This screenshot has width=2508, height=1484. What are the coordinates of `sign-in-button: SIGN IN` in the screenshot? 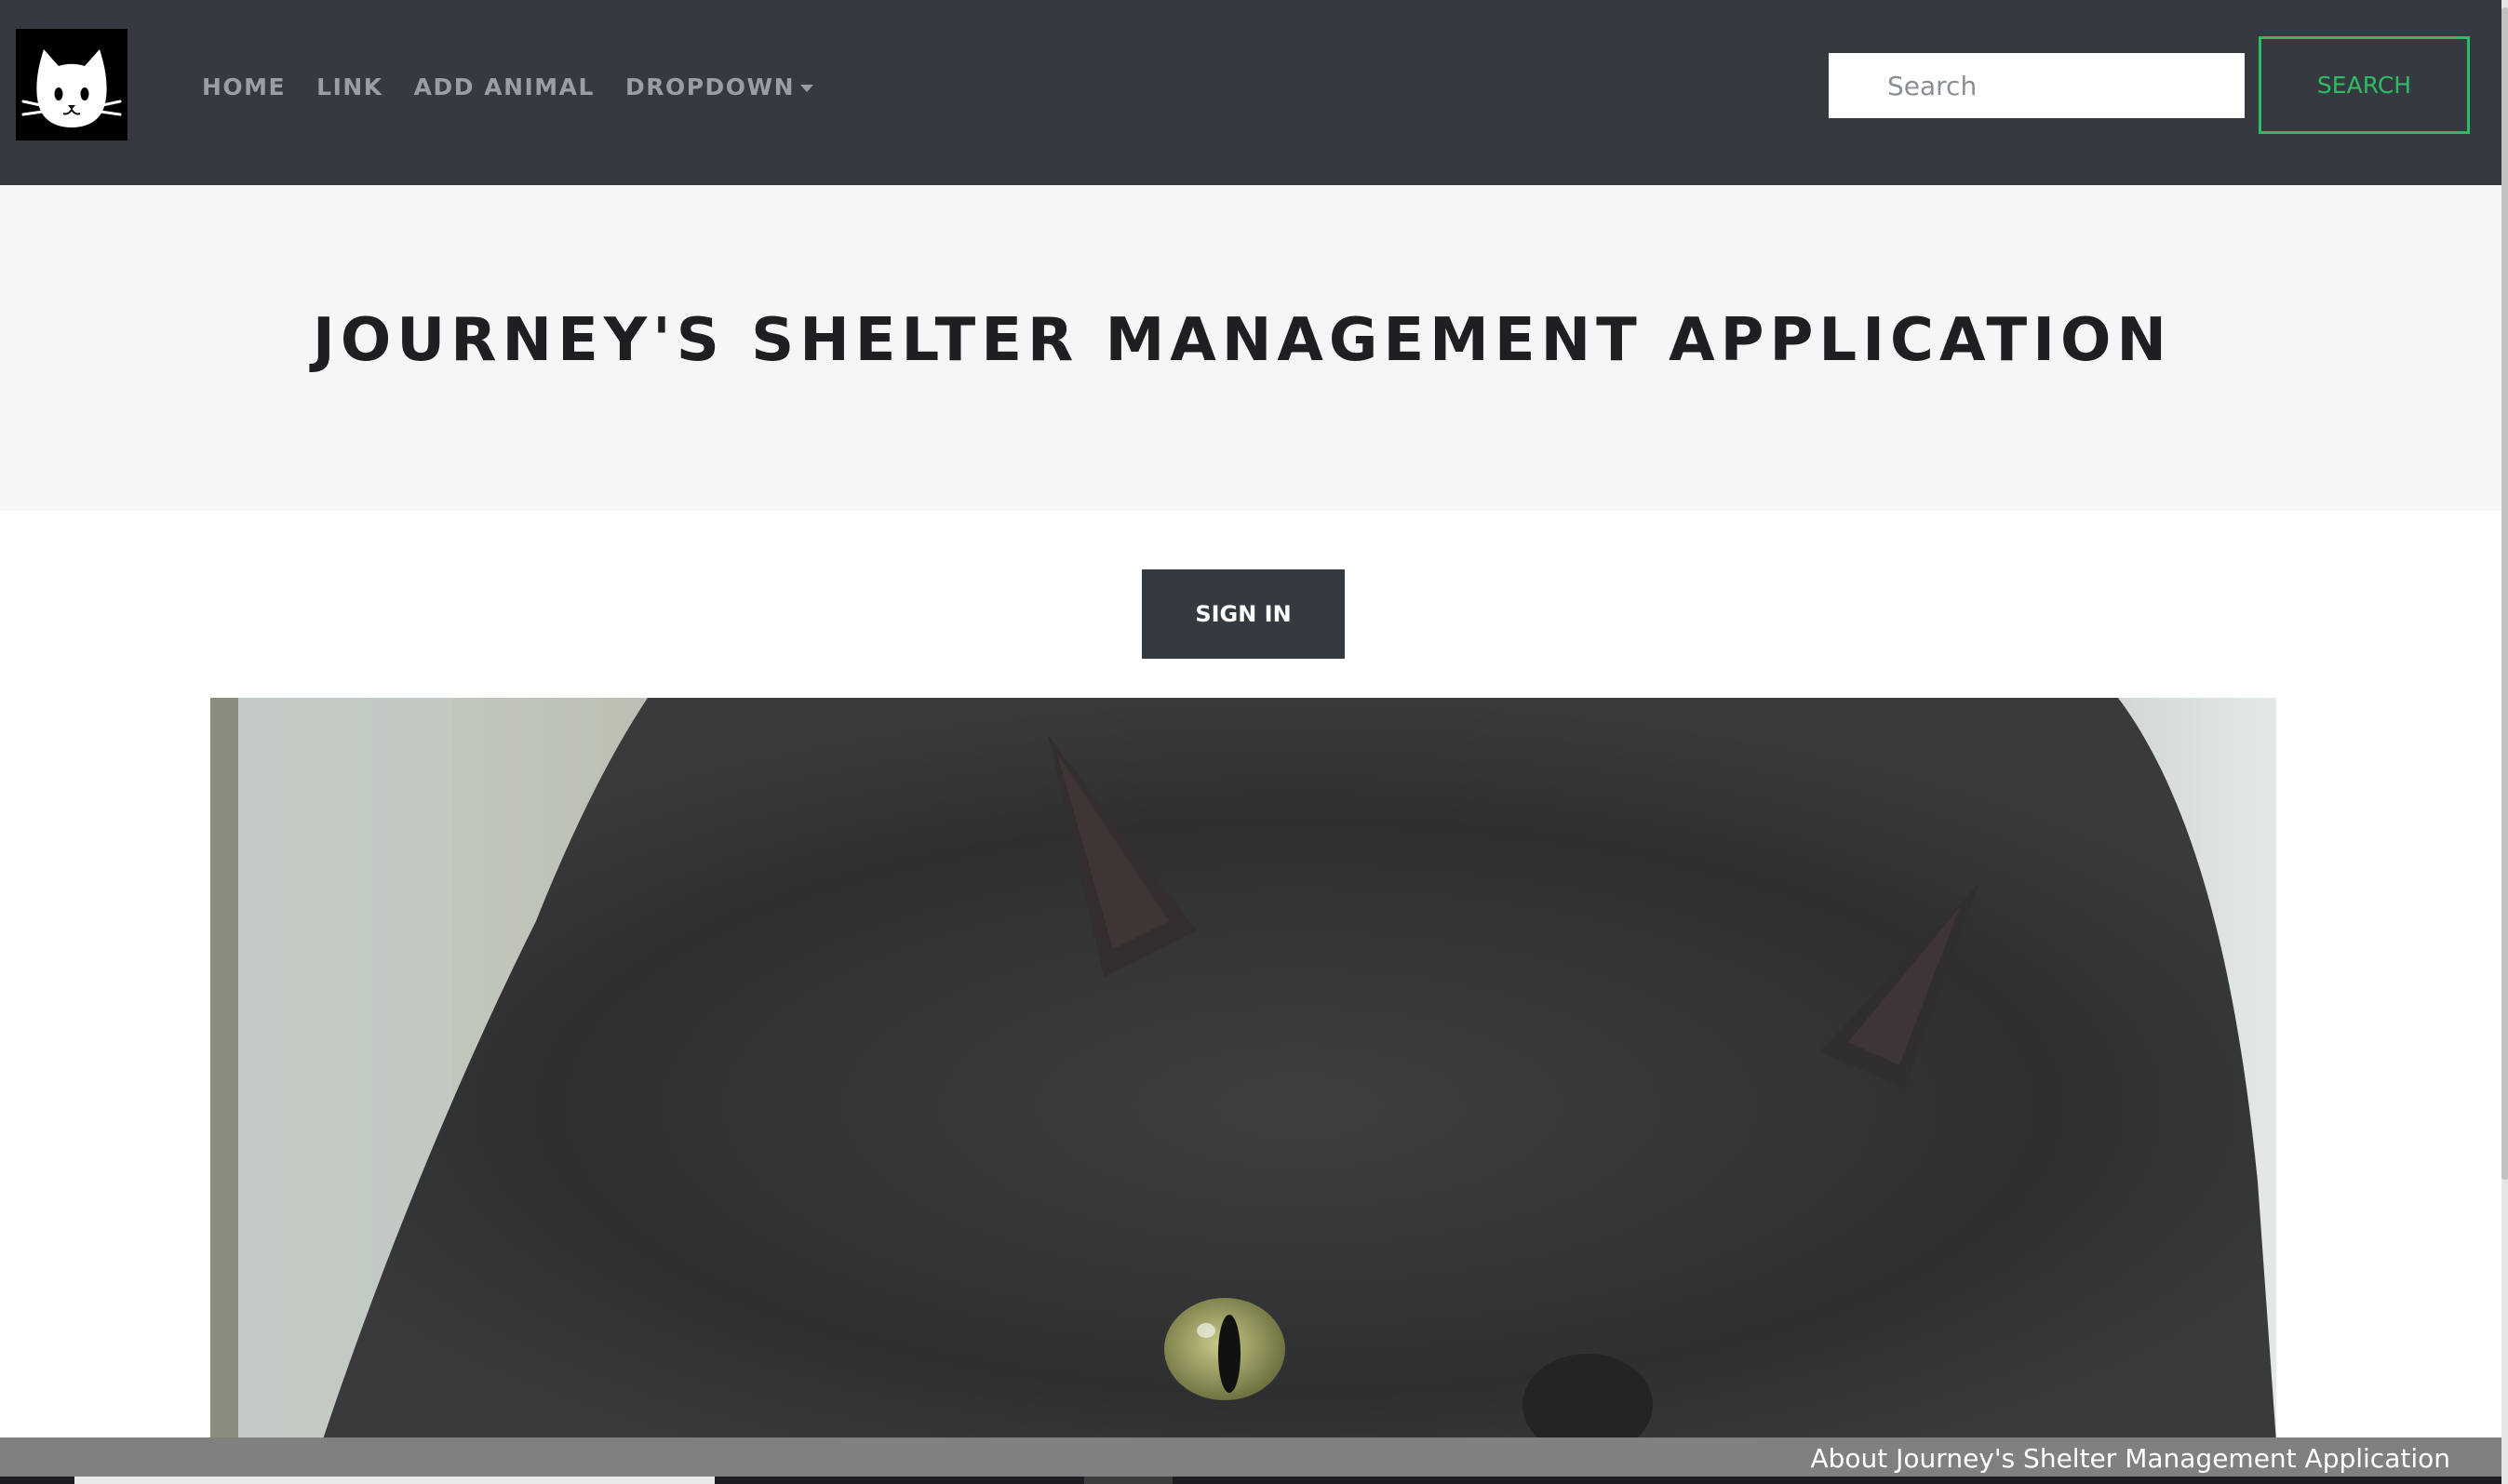 It's located at (1243, 614).